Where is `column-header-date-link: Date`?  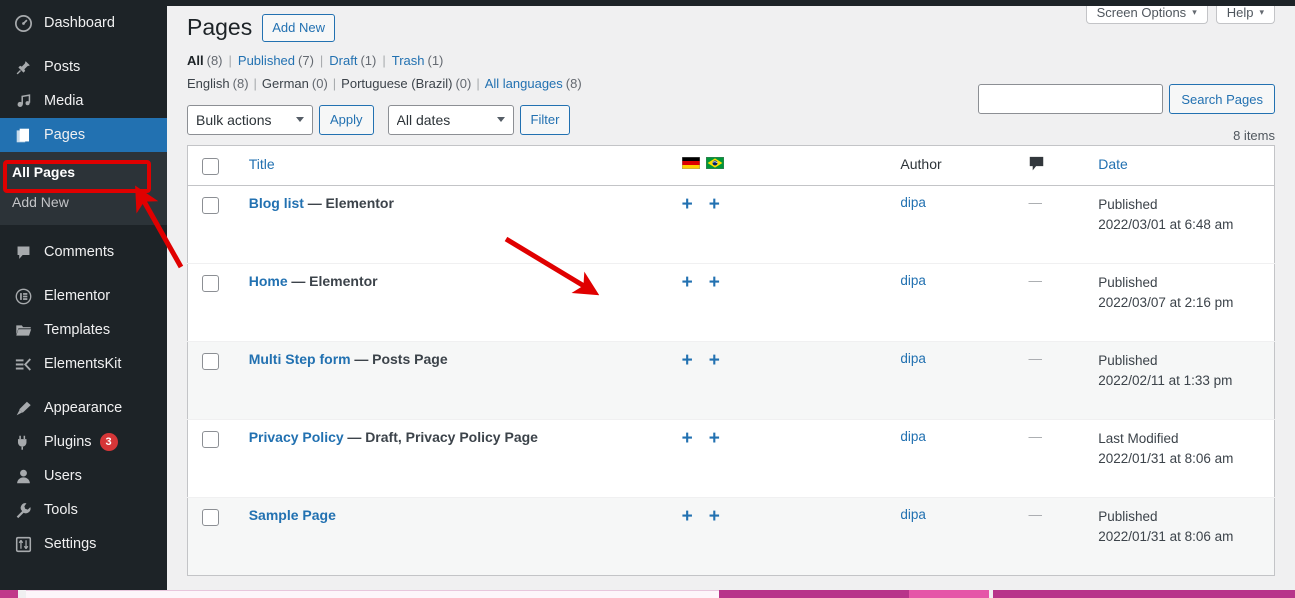
column-header-date-link: Date is located at coordinates (1113, 164).